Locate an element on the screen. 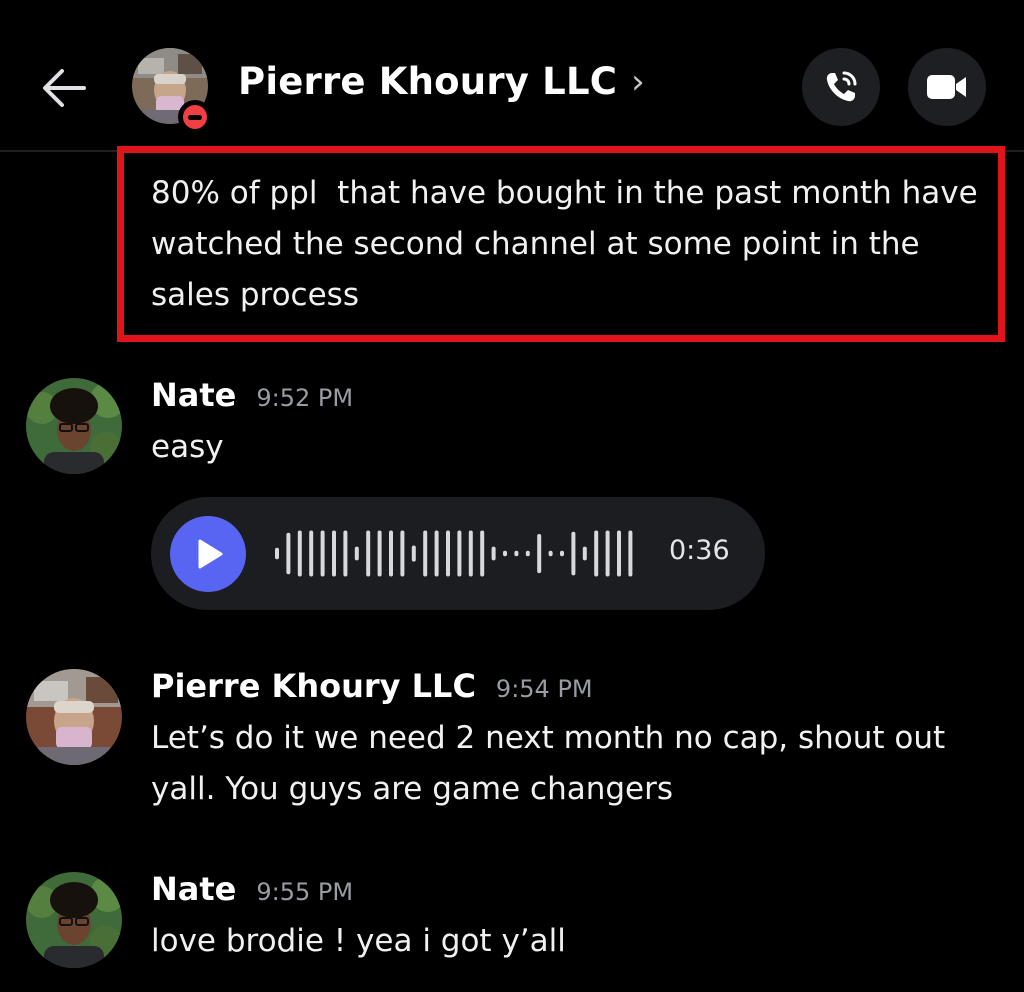 This screenshot has width=1024, height=992. channel-title: Pierre Khoury LLC › is located at coordinates (441, 81).